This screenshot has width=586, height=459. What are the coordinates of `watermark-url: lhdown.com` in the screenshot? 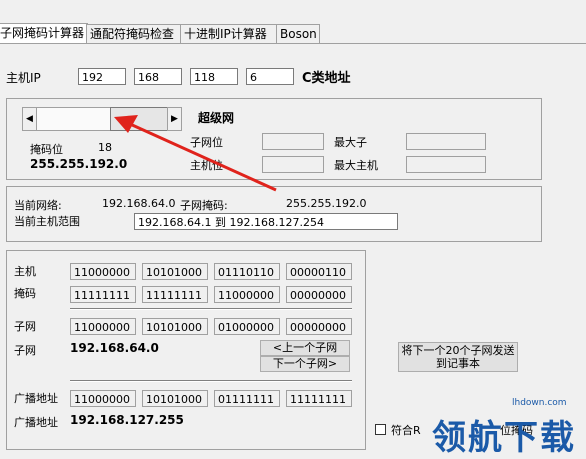 It's located at (539, 403).